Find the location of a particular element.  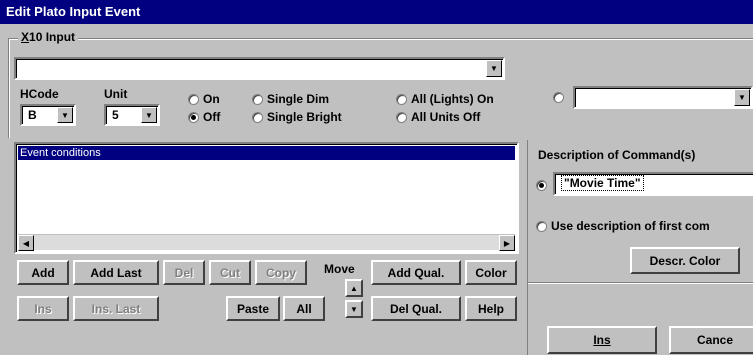

hcode-value: B is located at coordinates (32, 115).